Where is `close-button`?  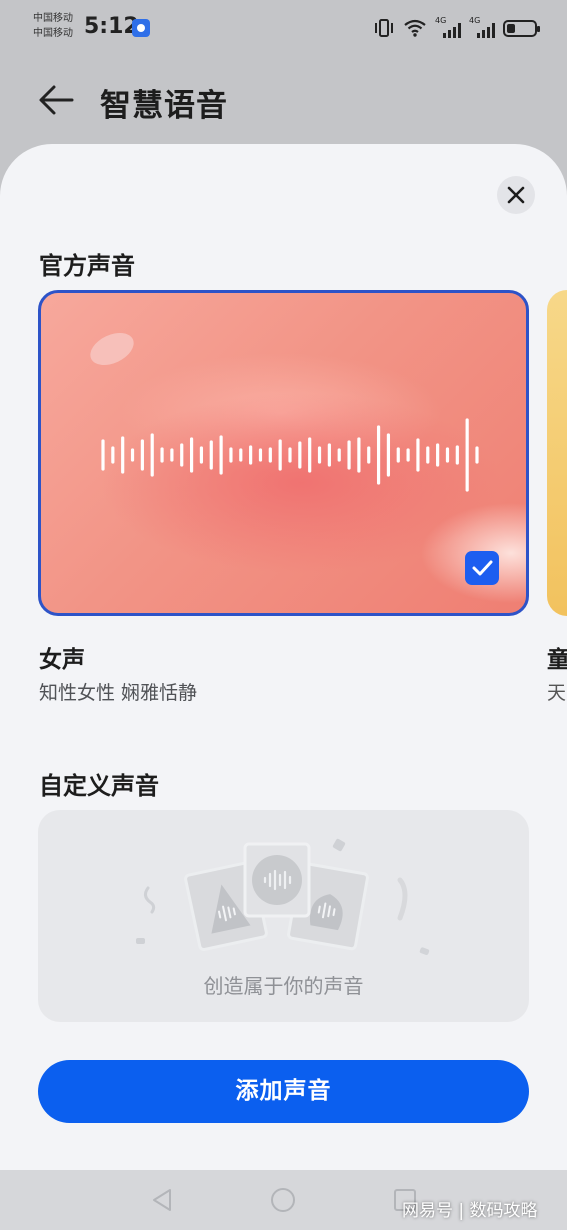
close-button is located at coordinates (516, 195).